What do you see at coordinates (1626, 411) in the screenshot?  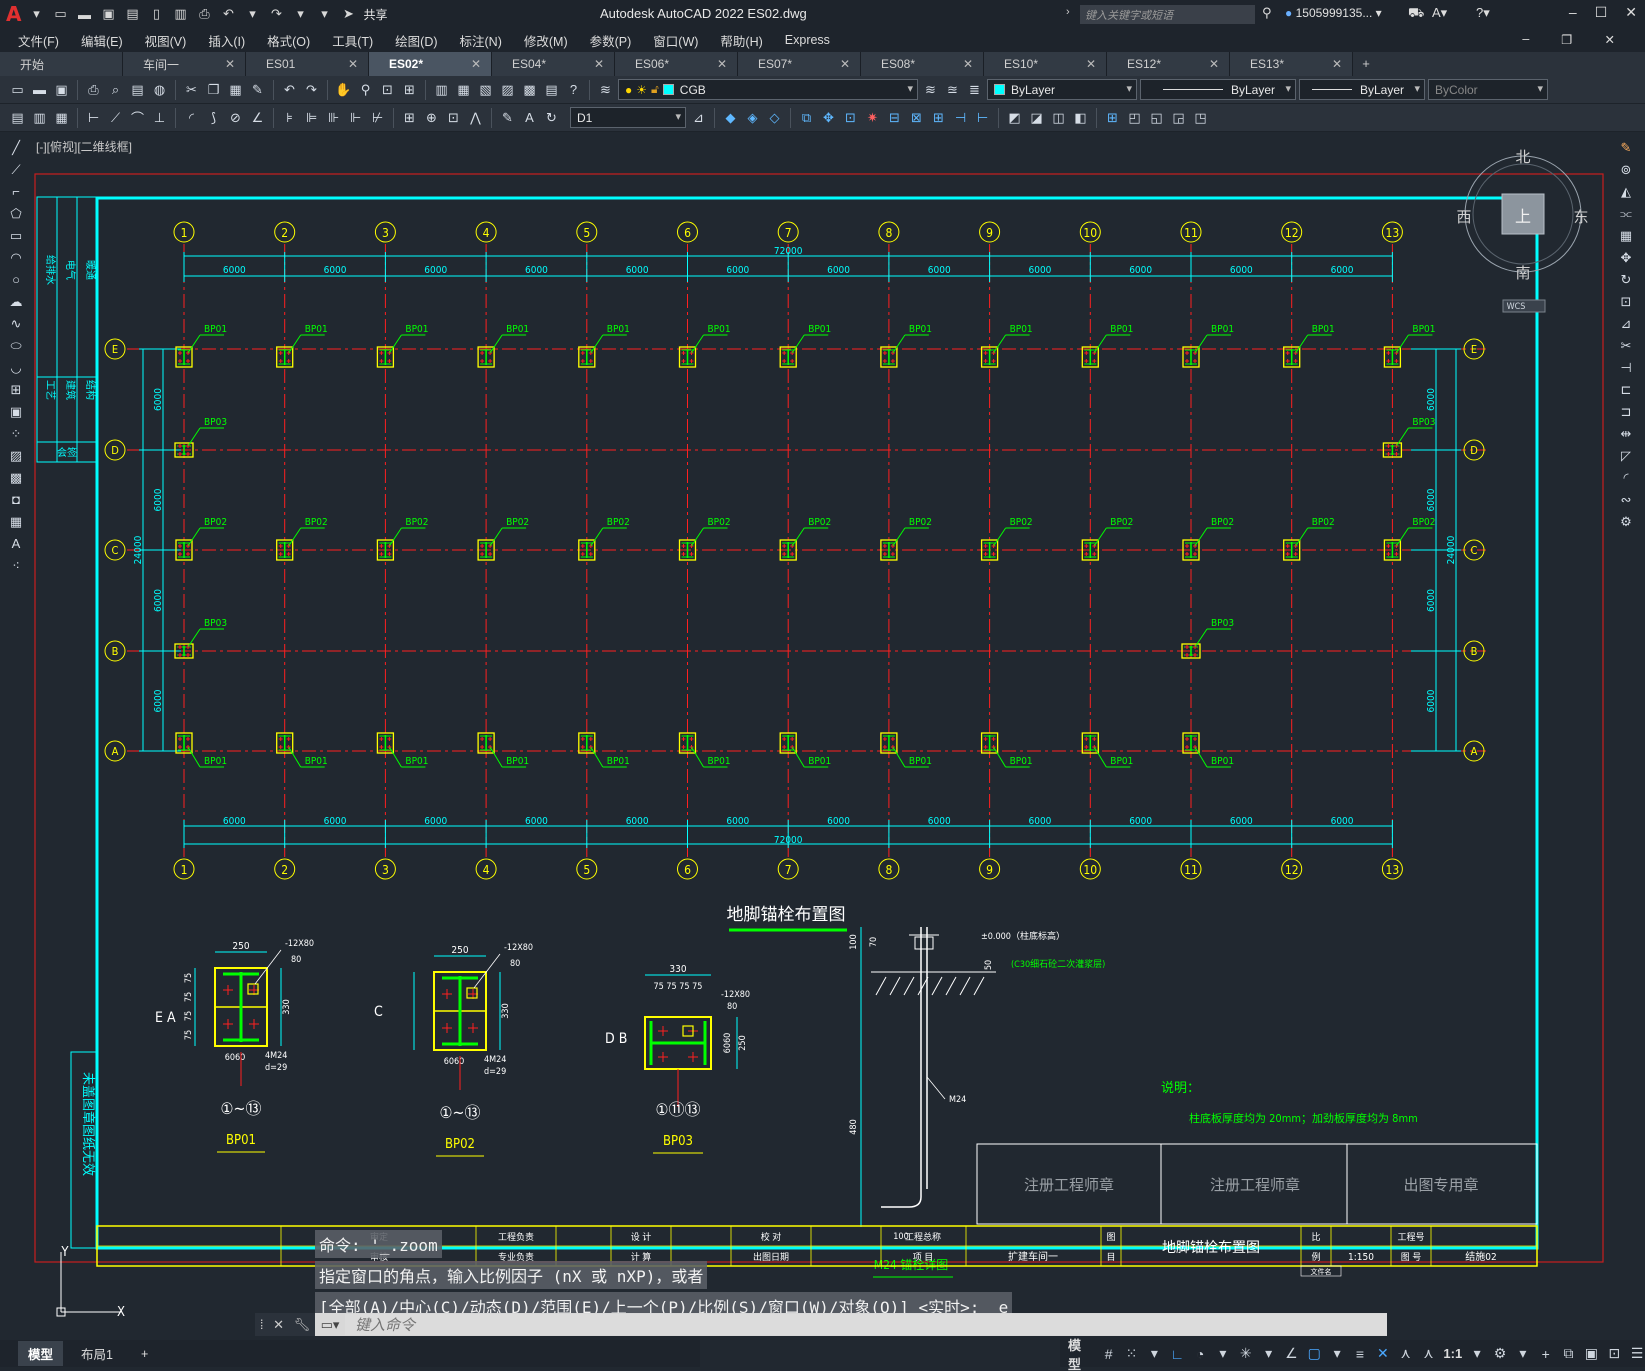 I see `break-icon: ⊐` at bounding box center [1626, 411].